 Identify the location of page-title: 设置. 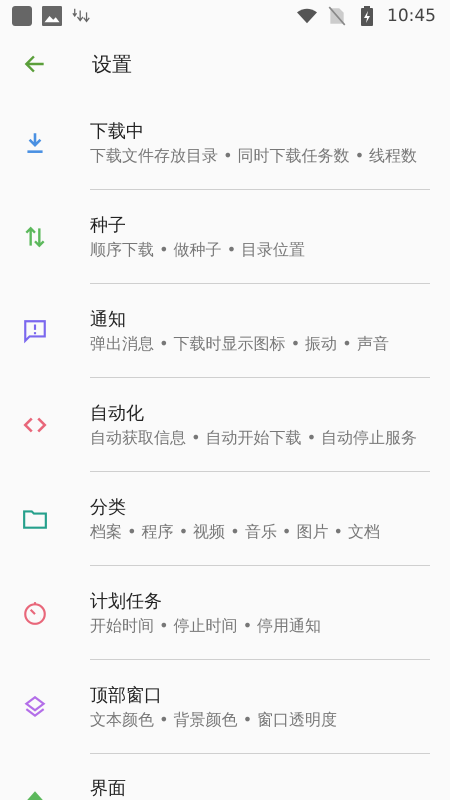
(112, 64).